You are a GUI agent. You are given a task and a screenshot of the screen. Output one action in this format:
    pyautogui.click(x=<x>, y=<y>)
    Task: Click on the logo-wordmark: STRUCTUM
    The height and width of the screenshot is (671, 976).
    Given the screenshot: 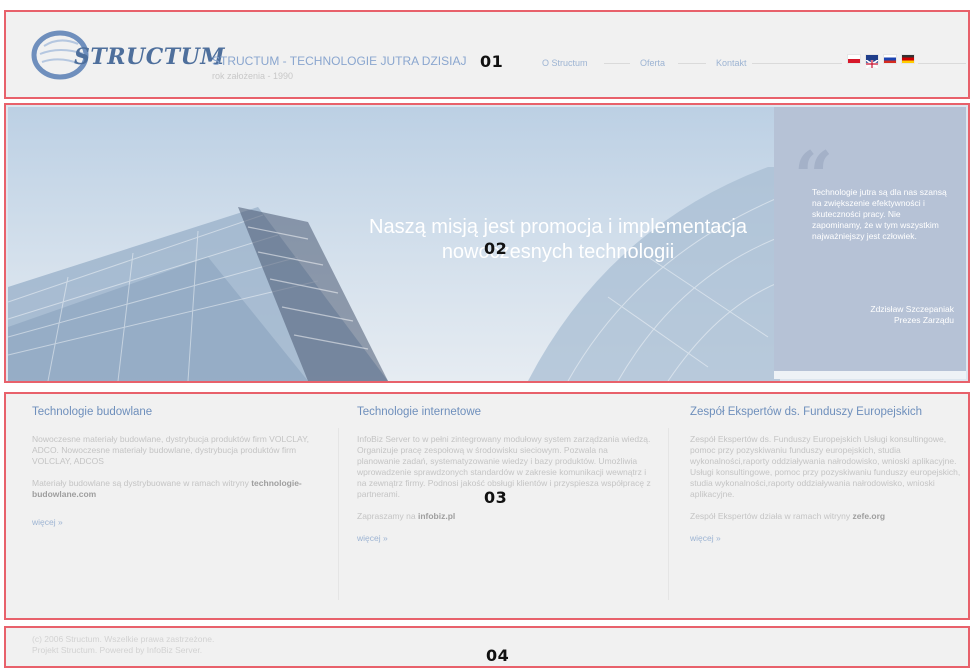 What is the action you would take?
    pyautogui.click(x=150, y=57)
    